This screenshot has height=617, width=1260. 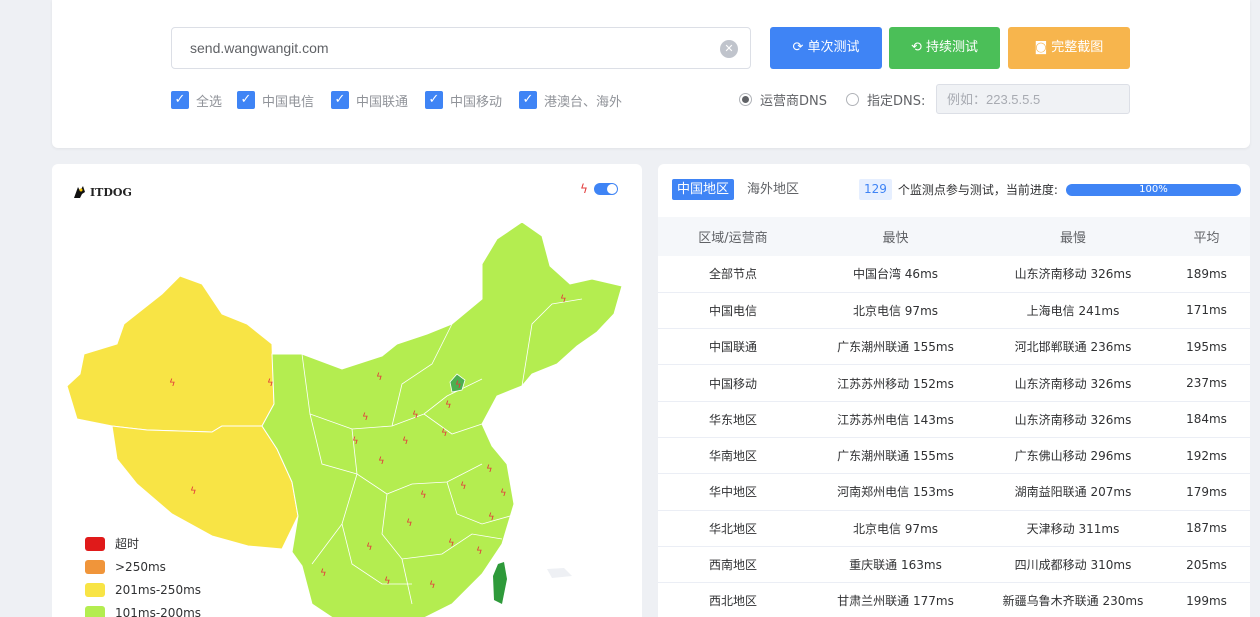 I want to click on cell-fastest: 河南郑州电信 153ms, so click(x=895, y=492).